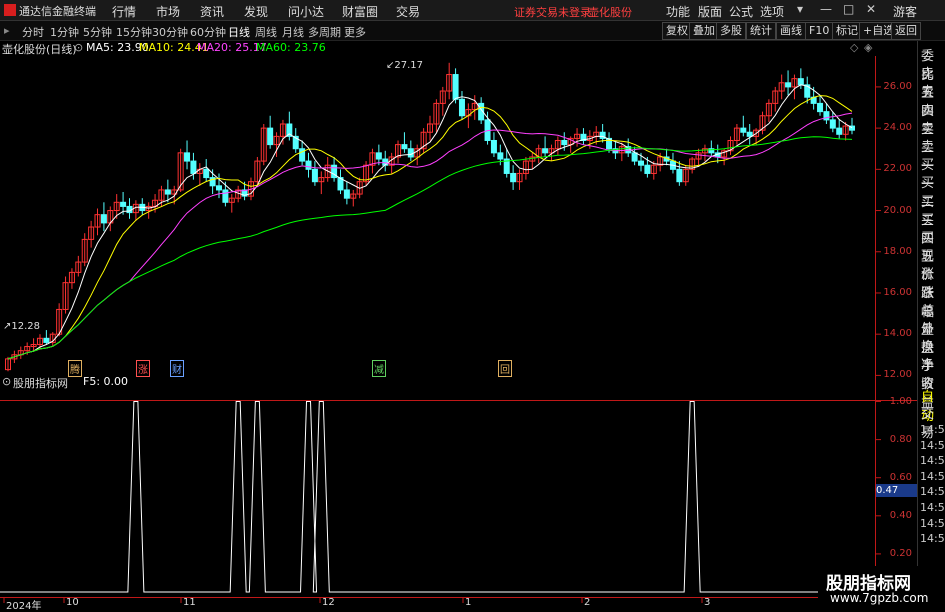  What do you see at coordinates (72, 602) in the screenshot?
I see `date-axis-label: 10` at bounding box center [72, 602].